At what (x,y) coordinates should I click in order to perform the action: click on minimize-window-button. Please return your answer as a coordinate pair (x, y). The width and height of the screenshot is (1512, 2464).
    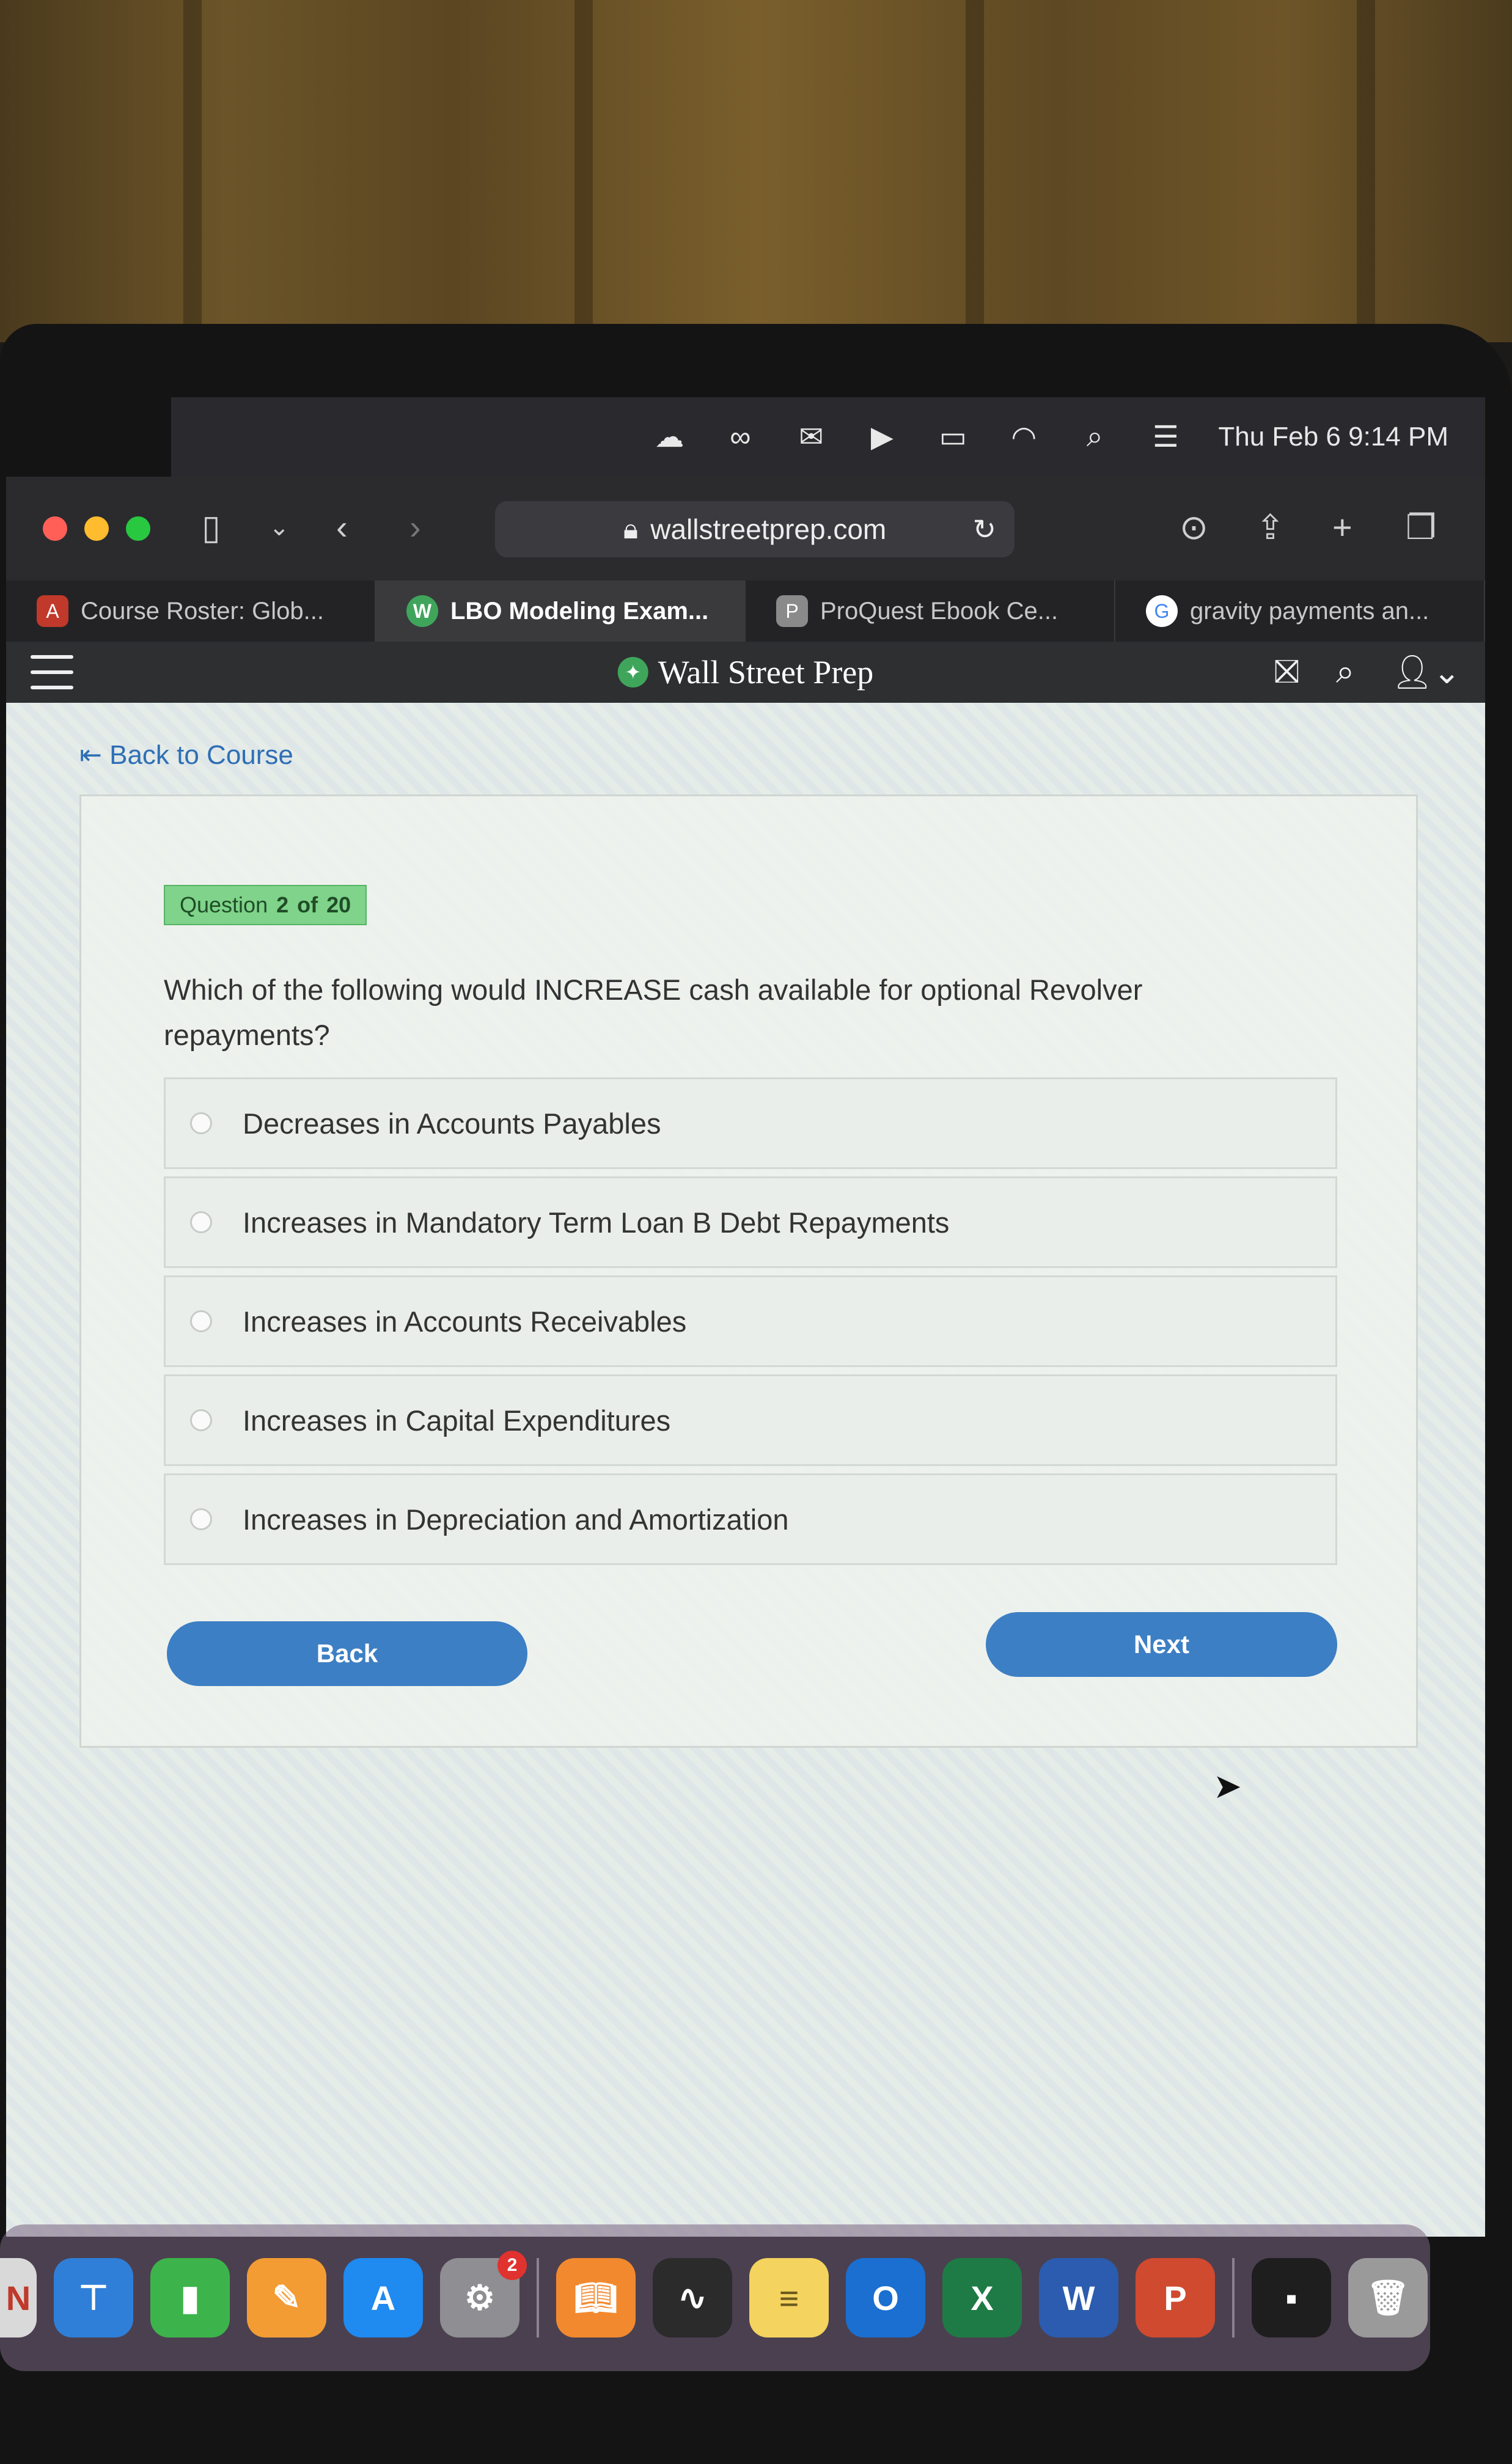
    Looking at the image, I should click on (97, 529).